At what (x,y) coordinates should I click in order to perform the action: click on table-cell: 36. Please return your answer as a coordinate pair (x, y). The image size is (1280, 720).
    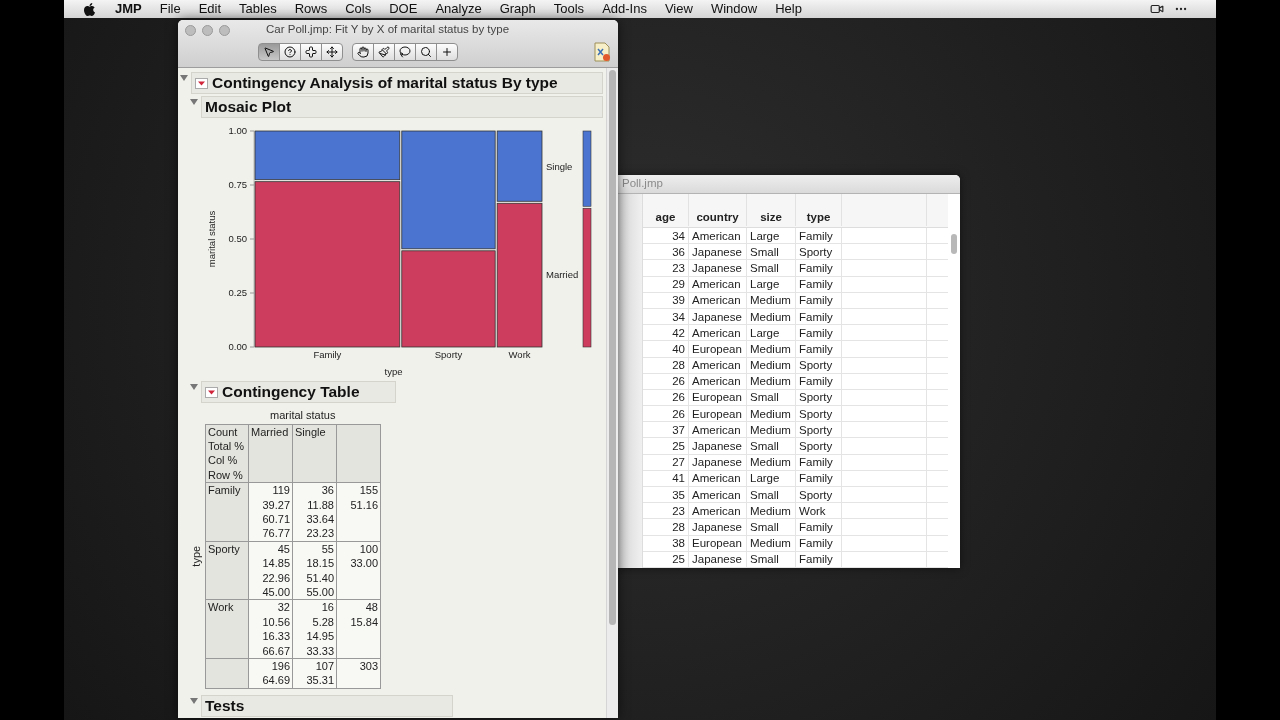
    Looking at the image, I should click on (678, 251).